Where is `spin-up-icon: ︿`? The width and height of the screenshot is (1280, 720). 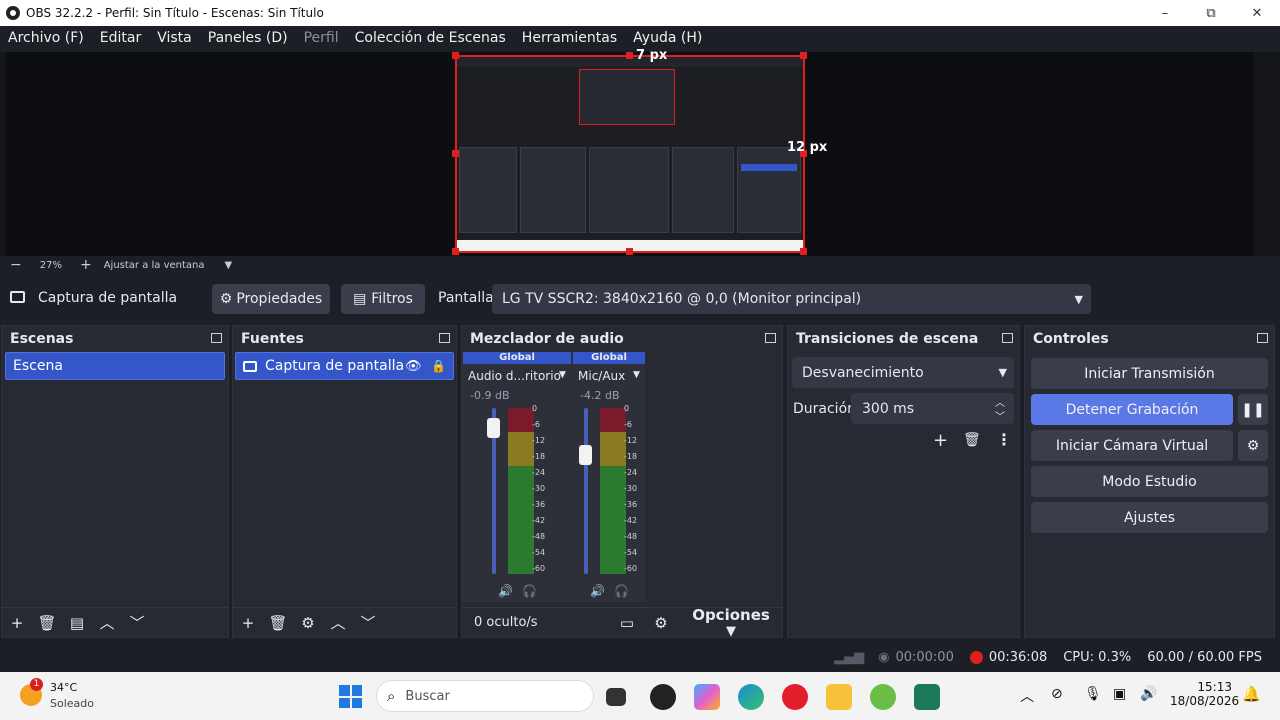 spin-up-icon: ︿ is located at coordinates (1000, 401).